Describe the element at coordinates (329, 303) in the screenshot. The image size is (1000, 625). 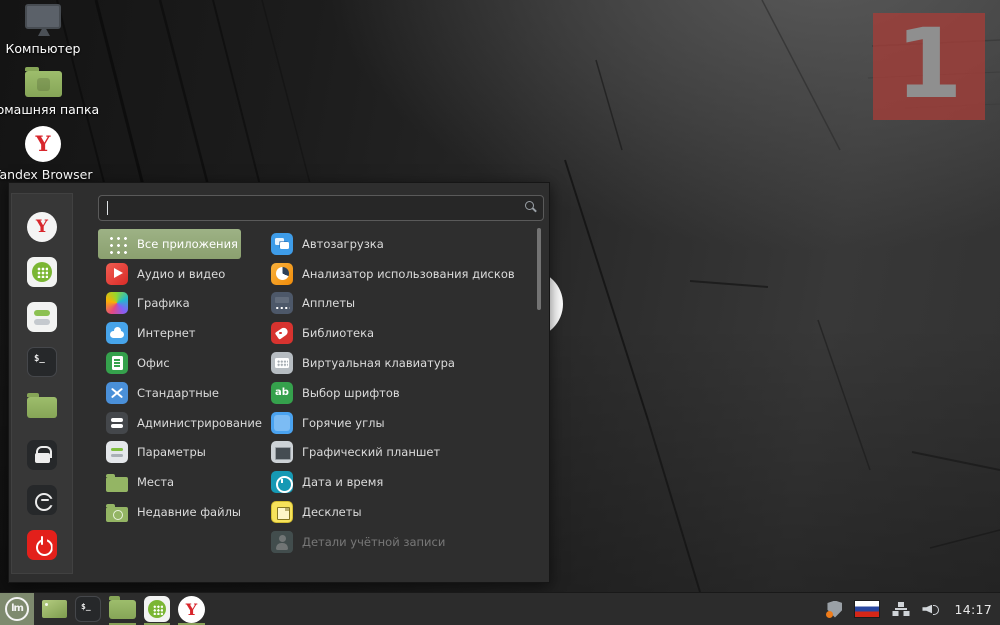
I see `app-label: Апплеты` at that location.